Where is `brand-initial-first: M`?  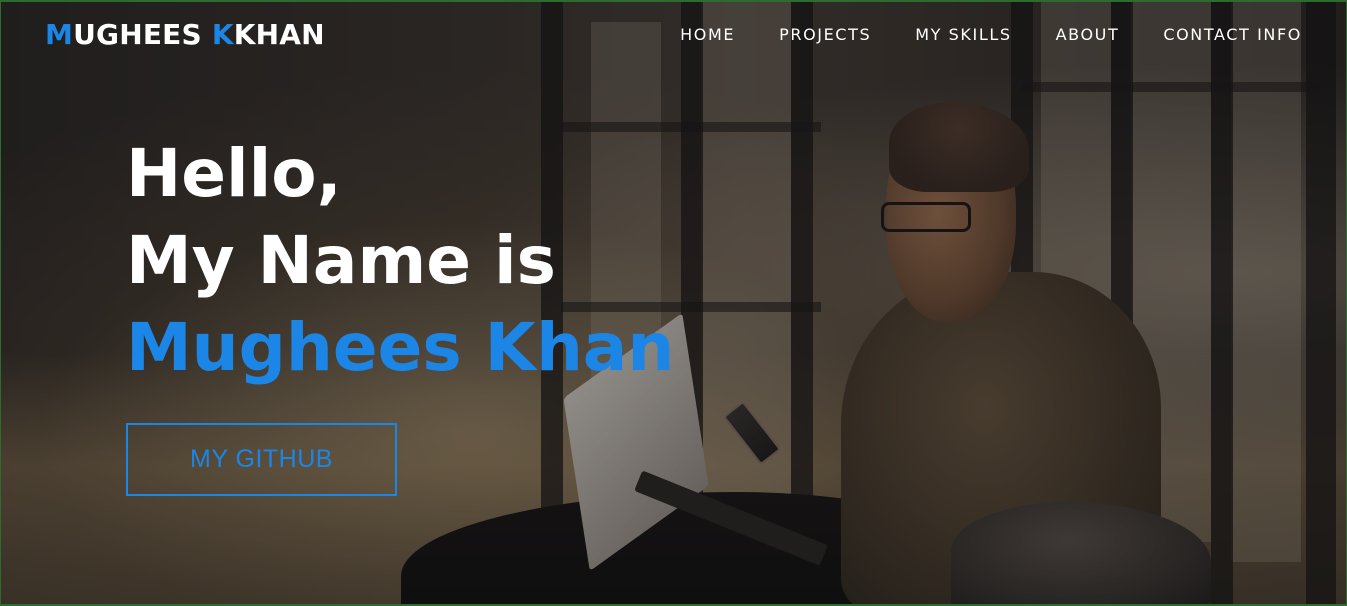 brand-initial-first: M is located at coordinates (59, 34).